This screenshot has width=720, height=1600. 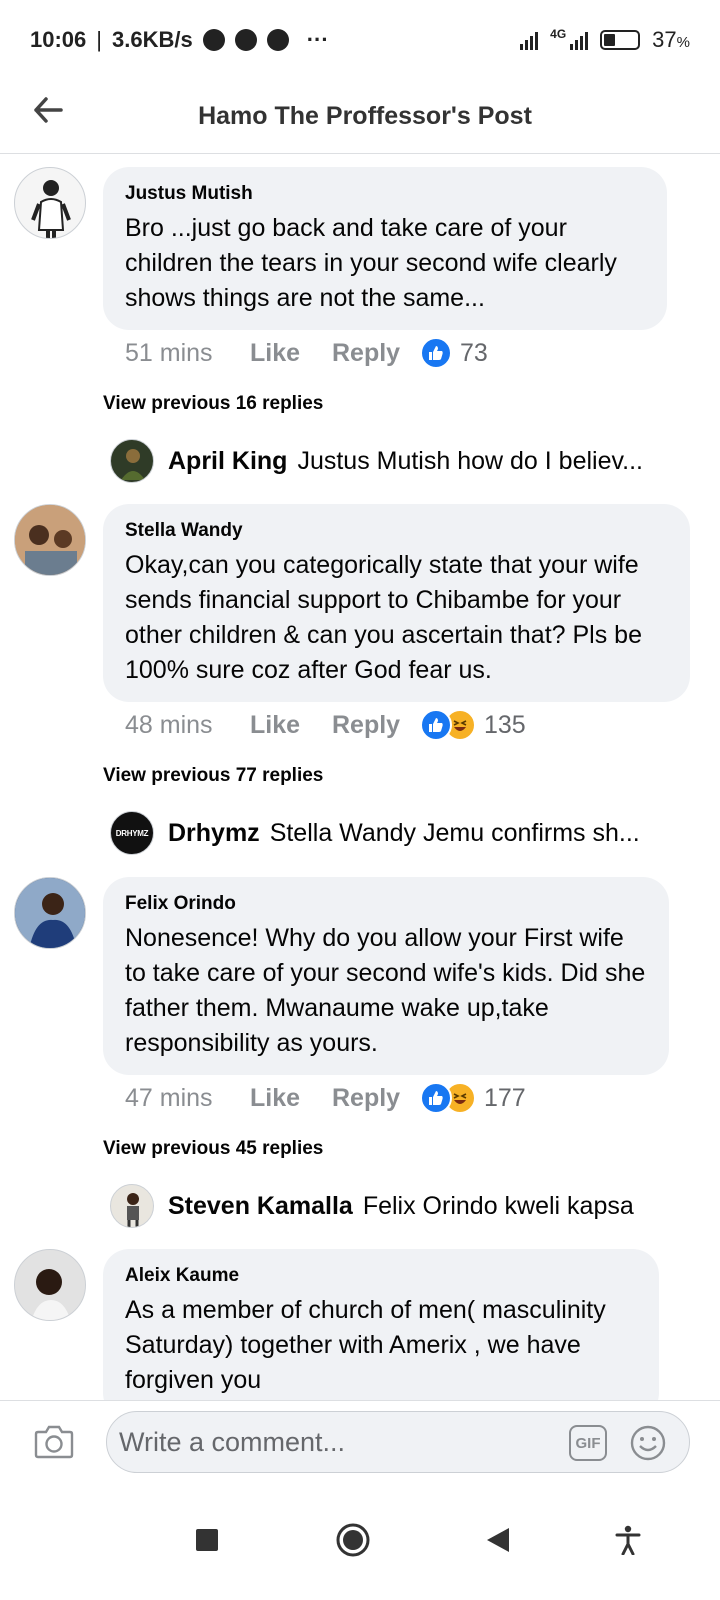 I want to click on reply-avatar-logo: DRHYMZ, so click(x=132, y=833).